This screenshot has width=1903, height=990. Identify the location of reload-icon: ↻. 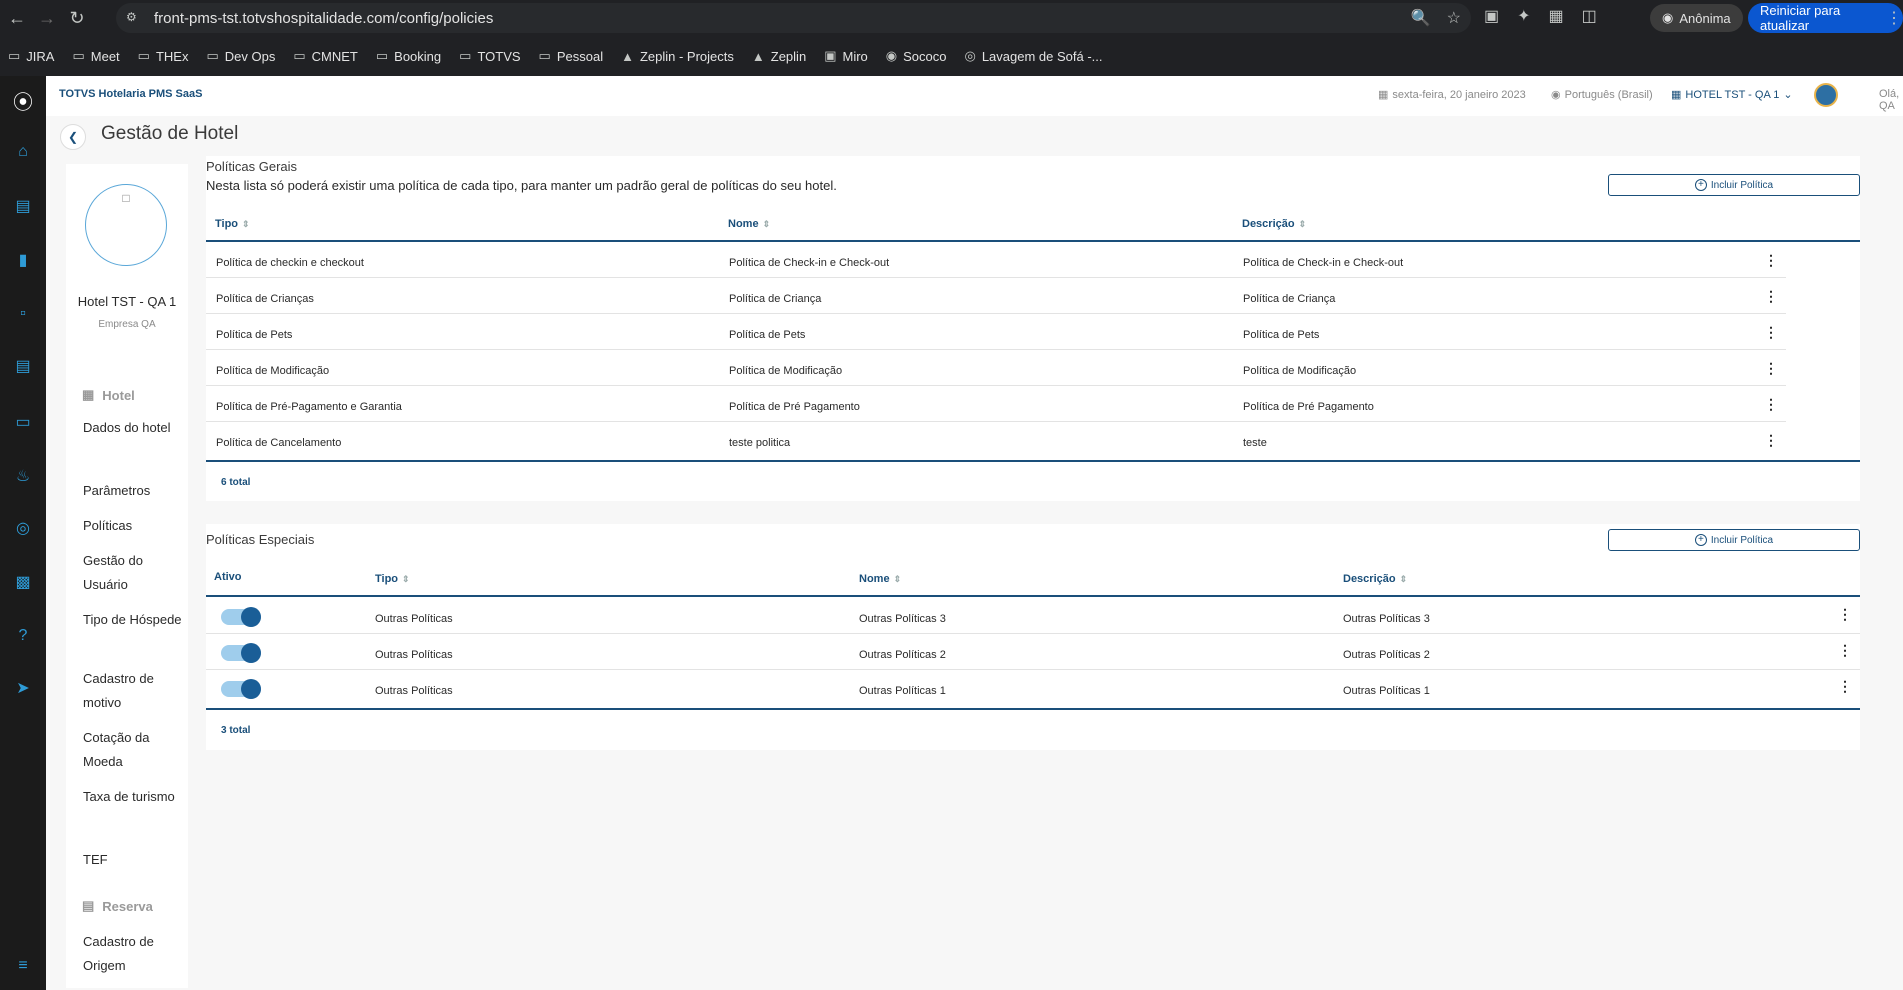
(77, 18).